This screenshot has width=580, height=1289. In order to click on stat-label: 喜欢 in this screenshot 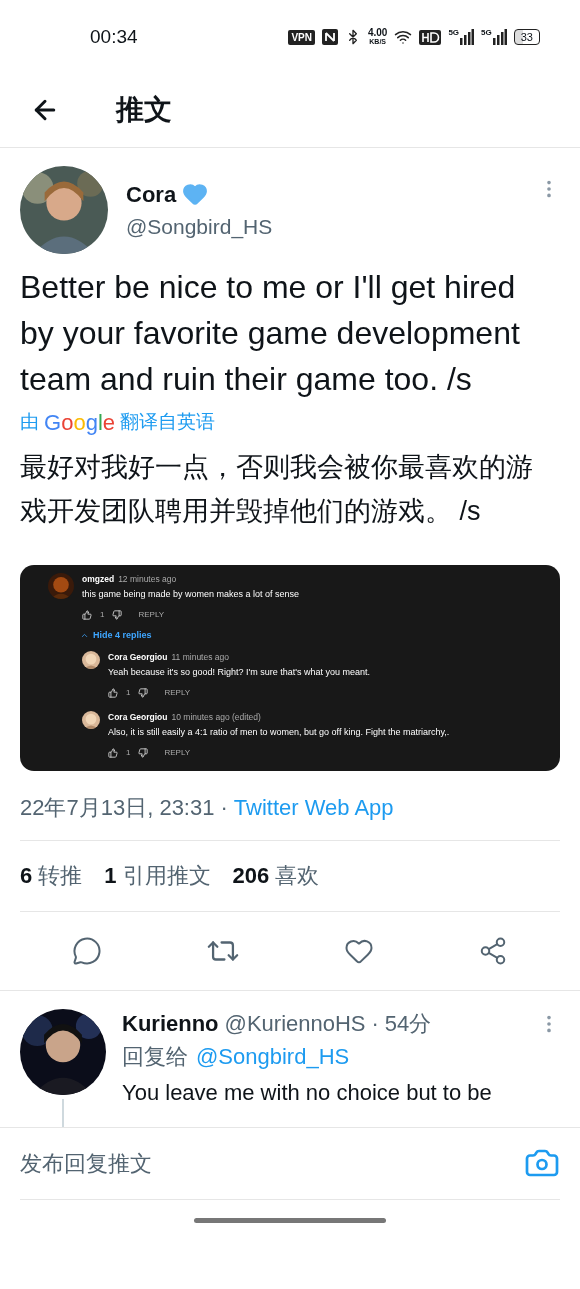, I will do `click(297, 875)`.